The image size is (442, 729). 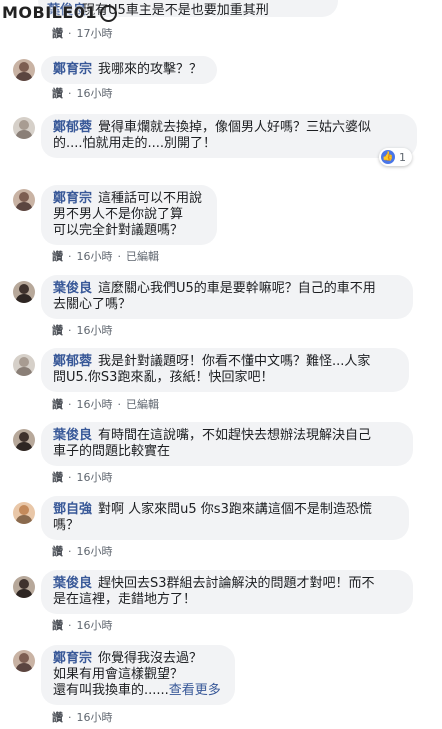 I want to click on comment-text-line-1: 趕快回去S3群組去討論解決的問題才對吧！而不, so click(x=236, y=583).